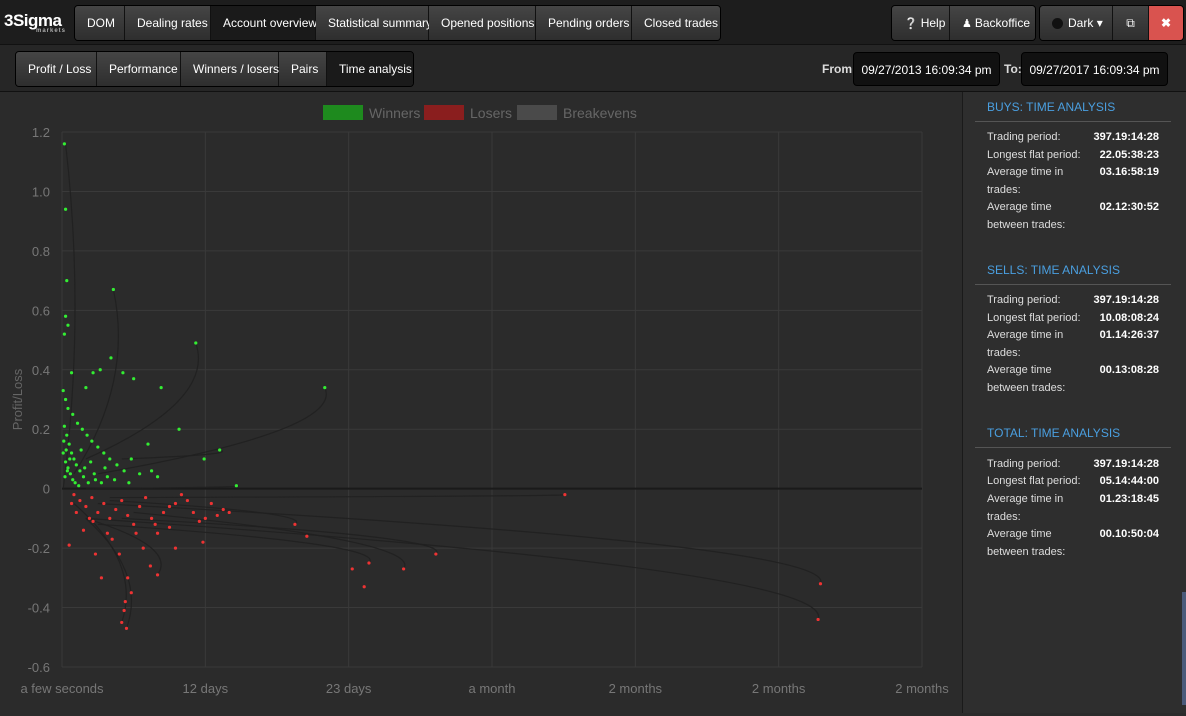 This screenshot has width=1186, height=716. I want to click on stat-key: Average time between trades:, so click(1026, 543).